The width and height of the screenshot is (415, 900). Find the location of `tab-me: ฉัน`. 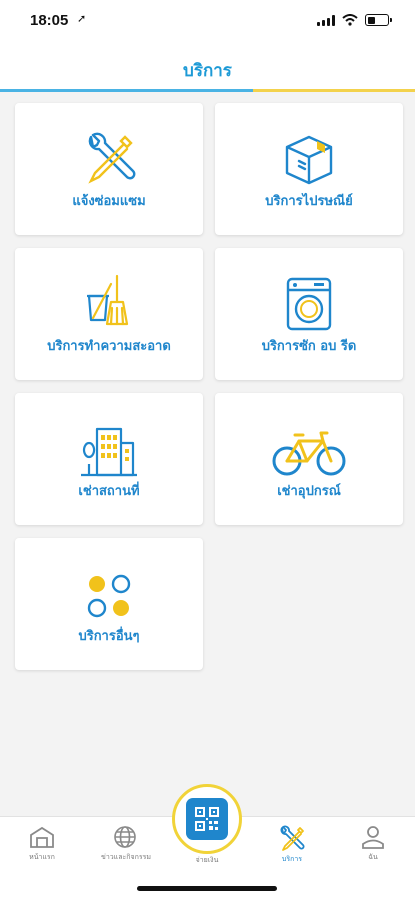

tab-me: ฉัน is located at coordinates (373, 840).